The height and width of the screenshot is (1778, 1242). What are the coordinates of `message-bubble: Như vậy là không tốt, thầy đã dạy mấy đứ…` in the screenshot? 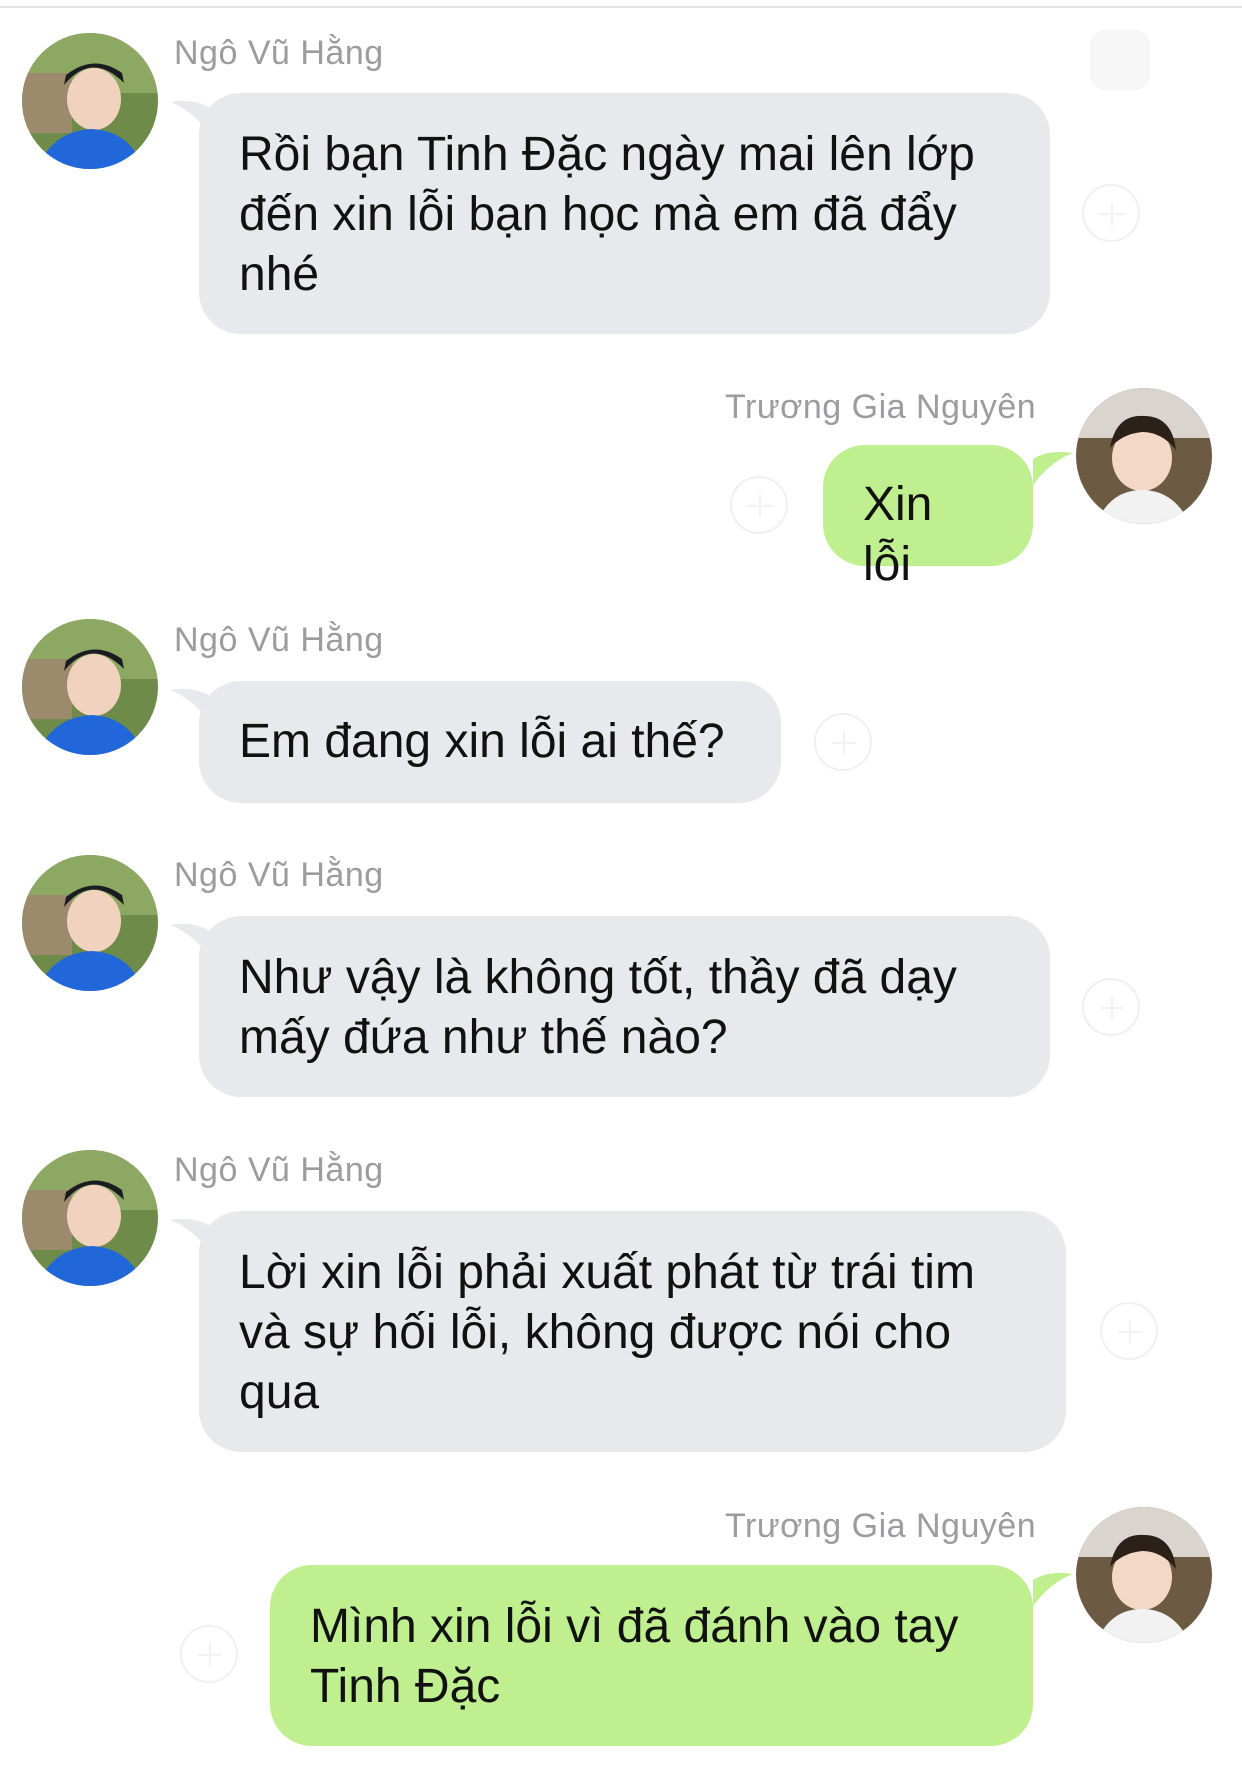 It's located at (624, 1006).